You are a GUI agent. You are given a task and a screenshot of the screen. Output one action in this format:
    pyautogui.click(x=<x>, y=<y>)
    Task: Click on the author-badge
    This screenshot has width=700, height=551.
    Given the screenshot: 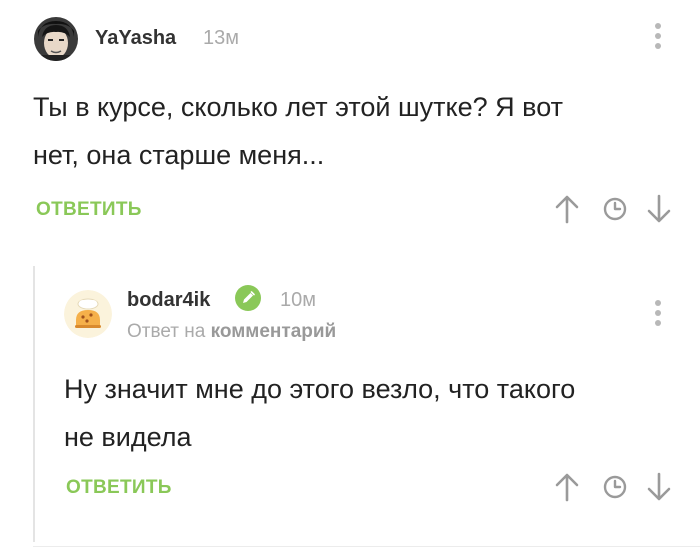 What is the action you would take?
    pyautogui.click(x=248, y=298)
    